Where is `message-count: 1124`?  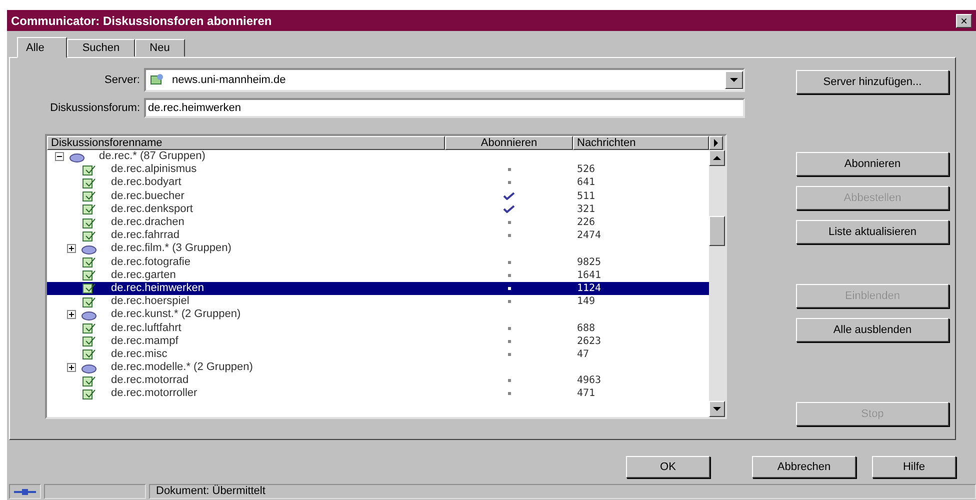
message-count: 1124 is located at coordinates (589, 288).